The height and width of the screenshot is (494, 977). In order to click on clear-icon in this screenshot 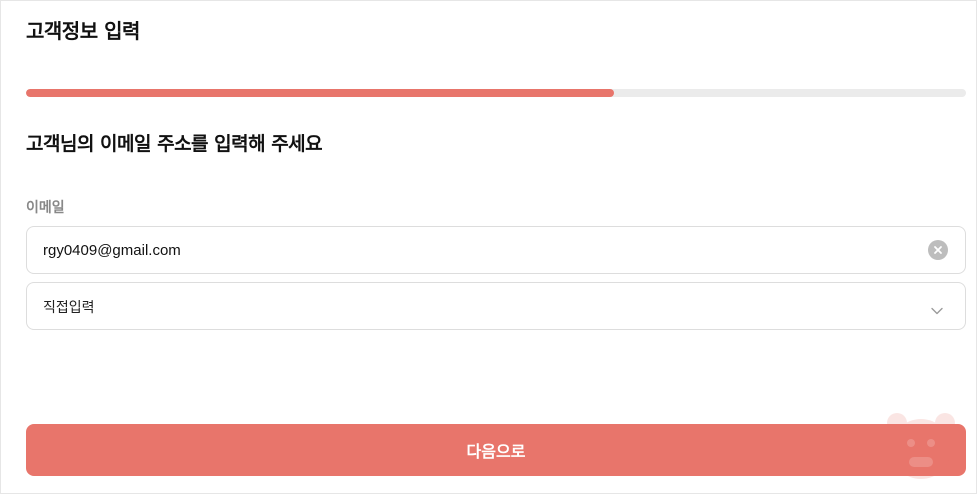, I will do `click(938, 250)`.